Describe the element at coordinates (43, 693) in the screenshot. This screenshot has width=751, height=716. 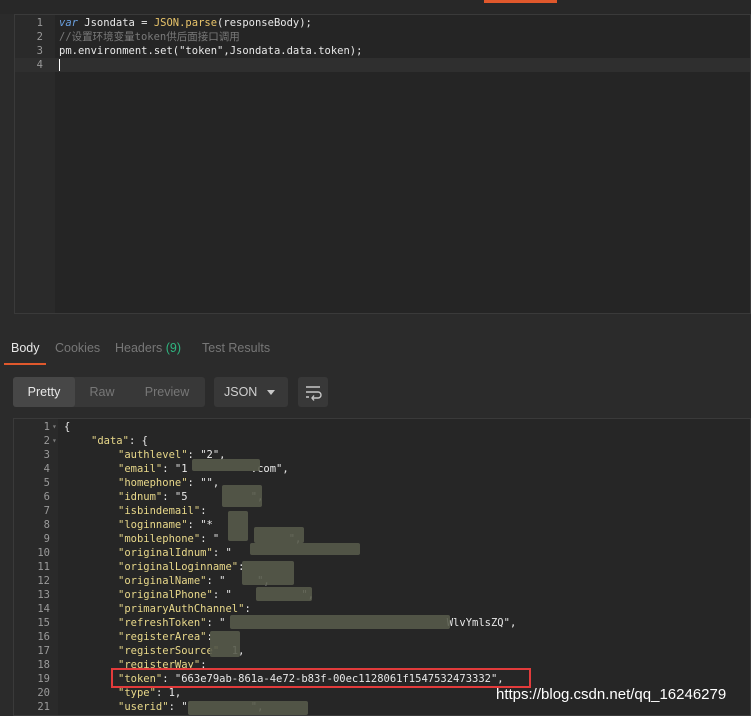
I see `line-number: 20` at that location.